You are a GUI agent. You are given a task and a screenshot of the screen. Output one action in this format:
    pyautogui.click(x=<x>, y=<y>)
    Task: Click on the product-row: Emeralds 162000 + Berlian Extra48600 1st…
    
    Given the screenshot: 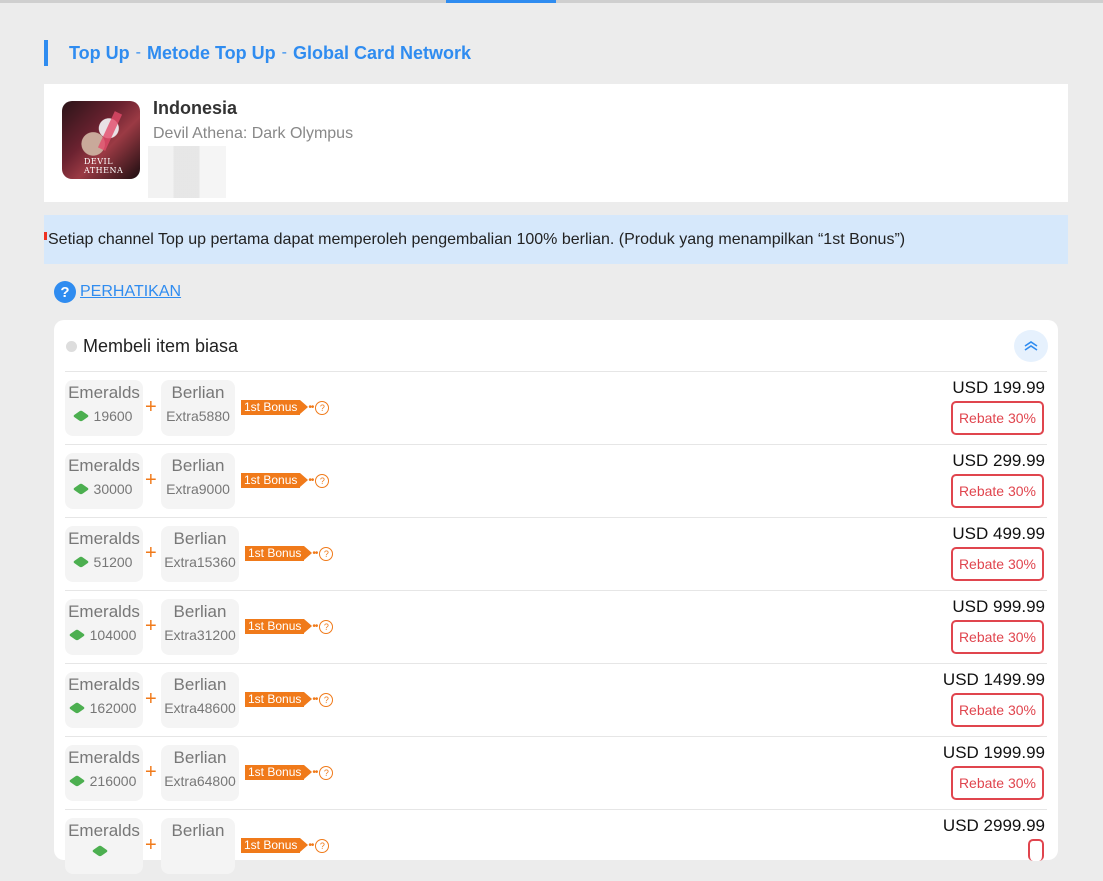 What is the action you would take?
    pyautogui.click(x=556, y=699)
    